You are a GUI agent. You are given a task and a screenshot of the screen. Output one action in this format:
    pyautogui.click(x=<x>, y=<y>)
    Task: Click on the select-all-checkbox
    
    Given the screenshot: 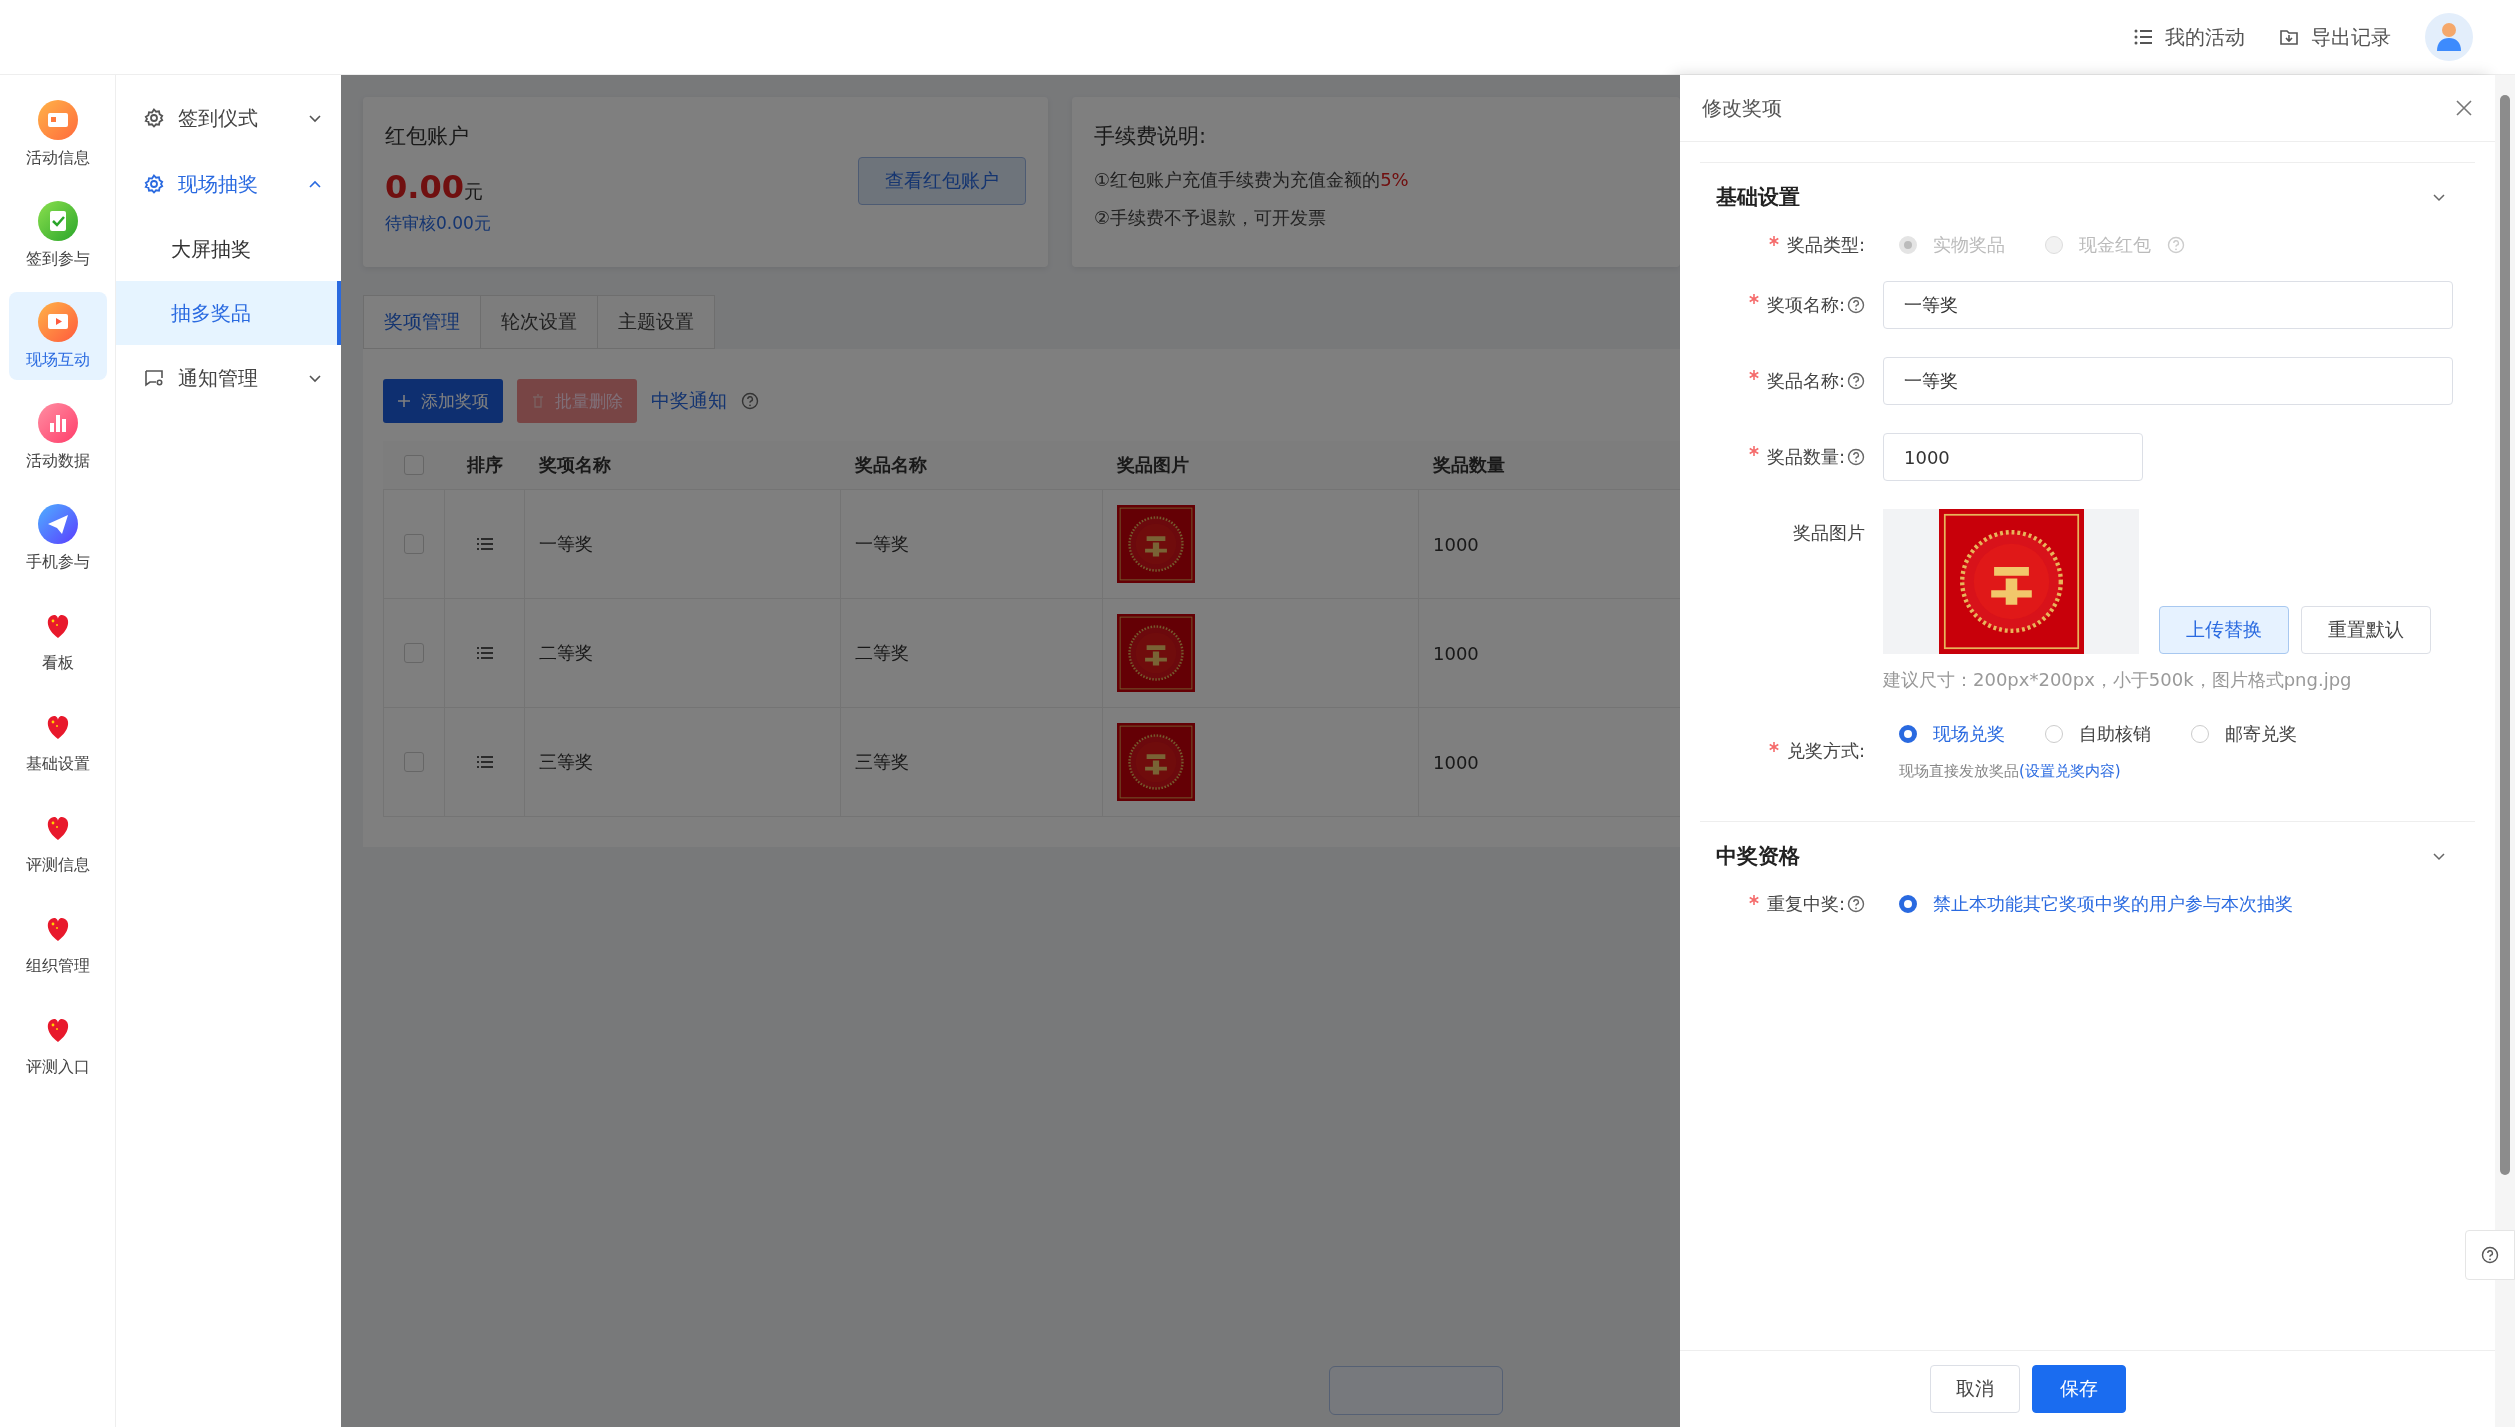 What is the action you would take?
    pyautogui.click(x=414, y=465)
    